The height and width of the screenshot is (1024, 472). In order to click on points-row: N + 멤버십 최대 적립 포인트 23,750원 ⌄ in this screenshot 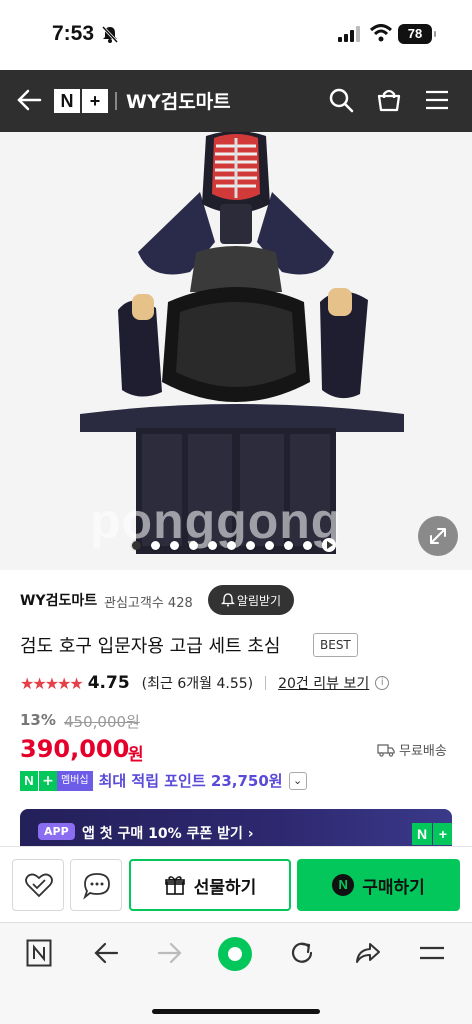, I will do `click(163, 780)`.